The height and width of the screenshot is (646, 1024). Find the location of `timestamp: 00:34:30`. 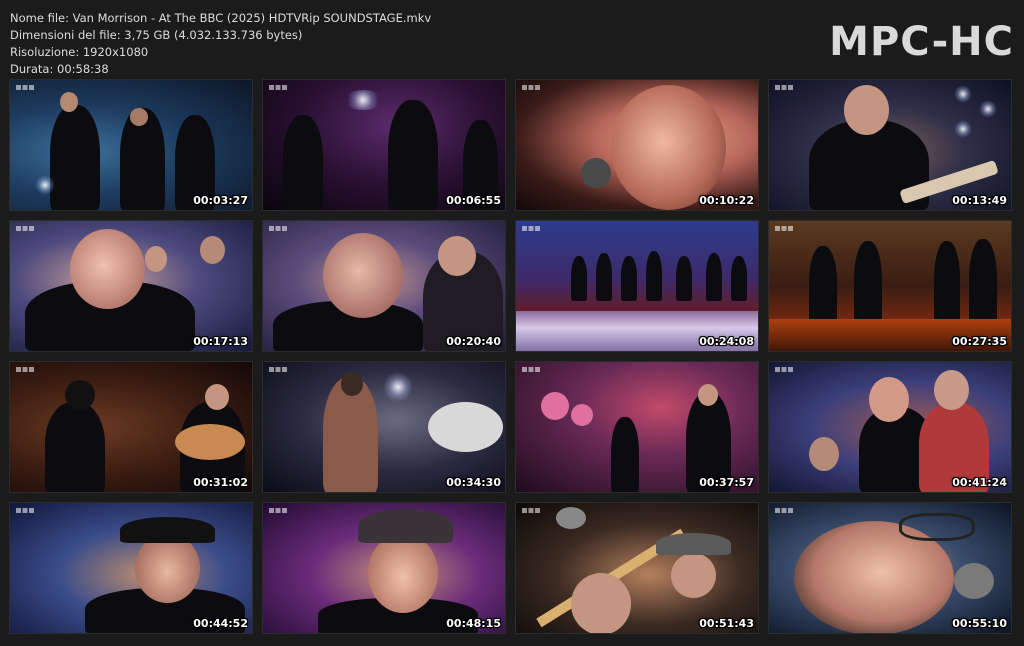

timestamp: 00:34:30 is located at coordinates (473, 482).